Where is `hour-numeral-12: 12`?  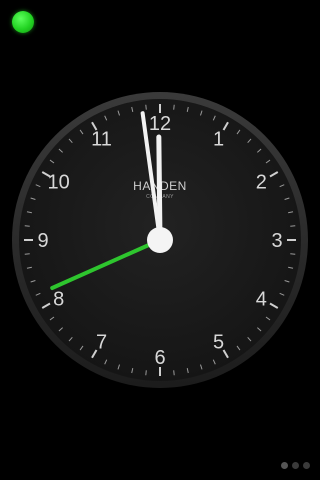 hour-numeral-12: 12 is located at coordinates (160, 124).